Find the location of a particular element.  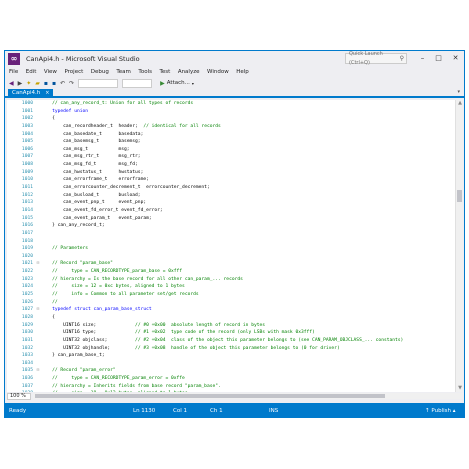

menu-window: Window is located at coordinates (218, 72).